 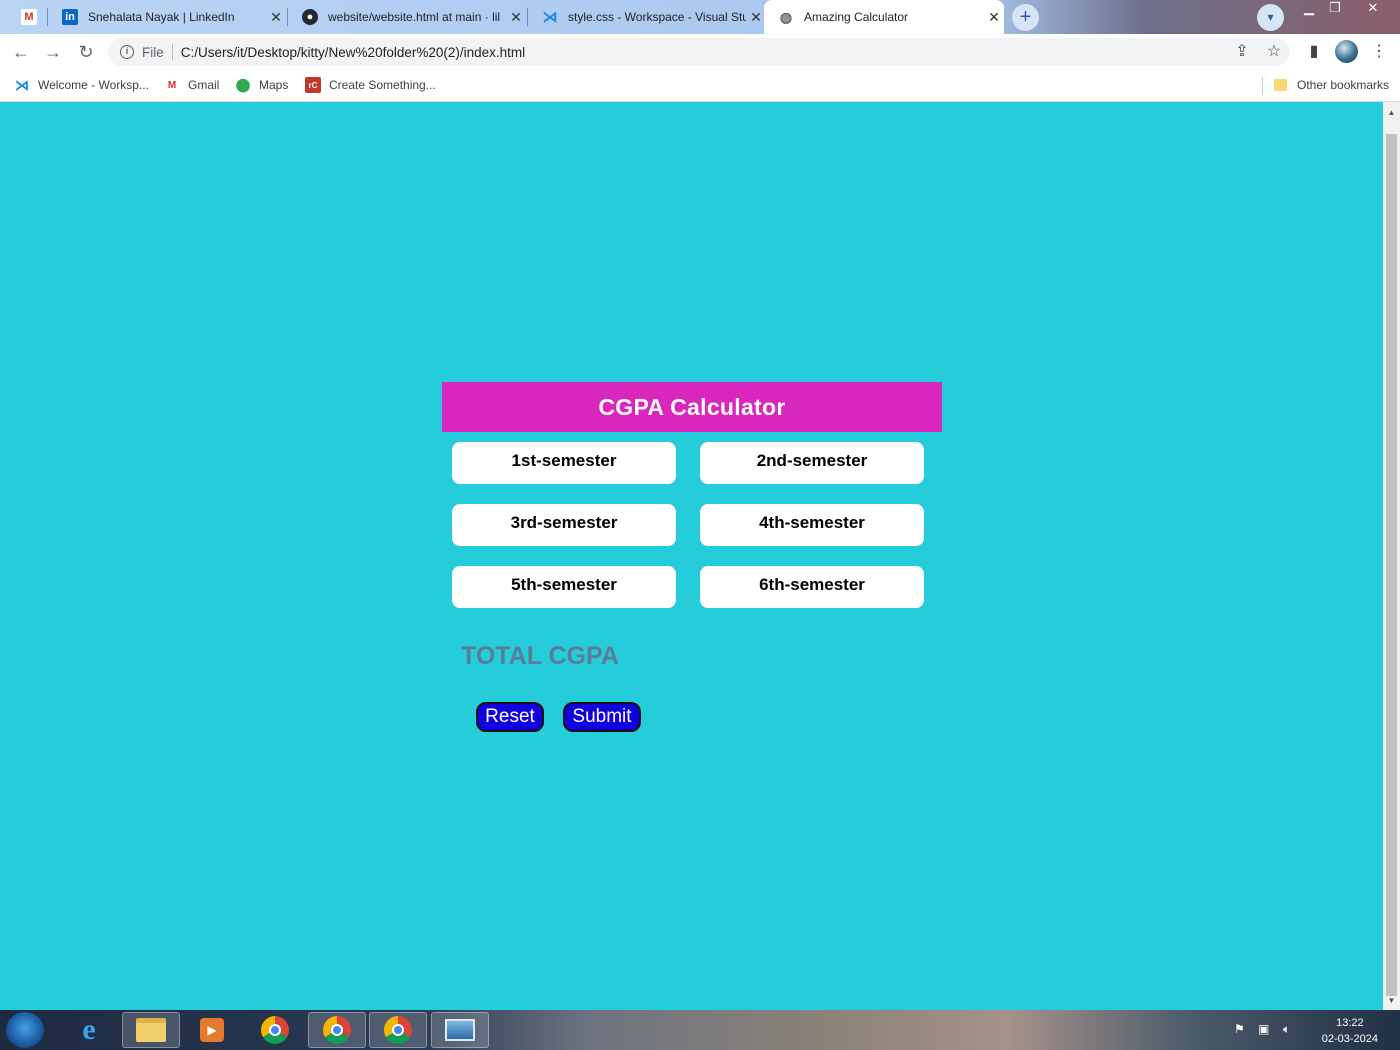 I want to click on submit-button: Submit, so click(x=602, y=717).